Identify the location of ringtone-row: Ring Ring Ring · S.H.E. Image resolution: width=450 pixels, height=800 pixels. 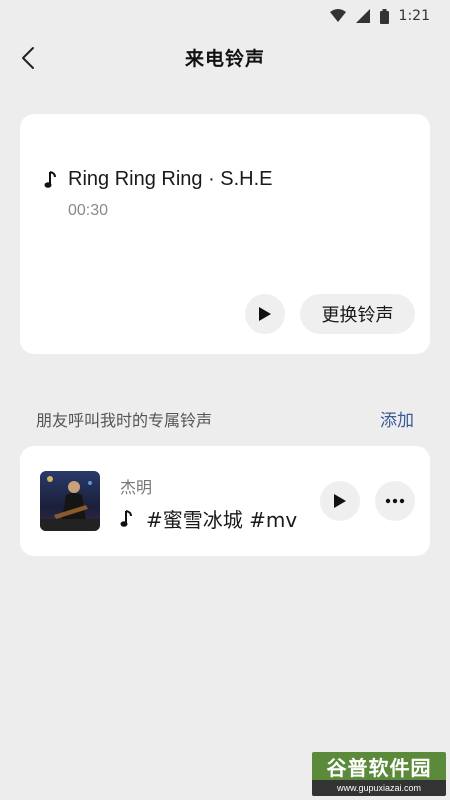
(158, 179).